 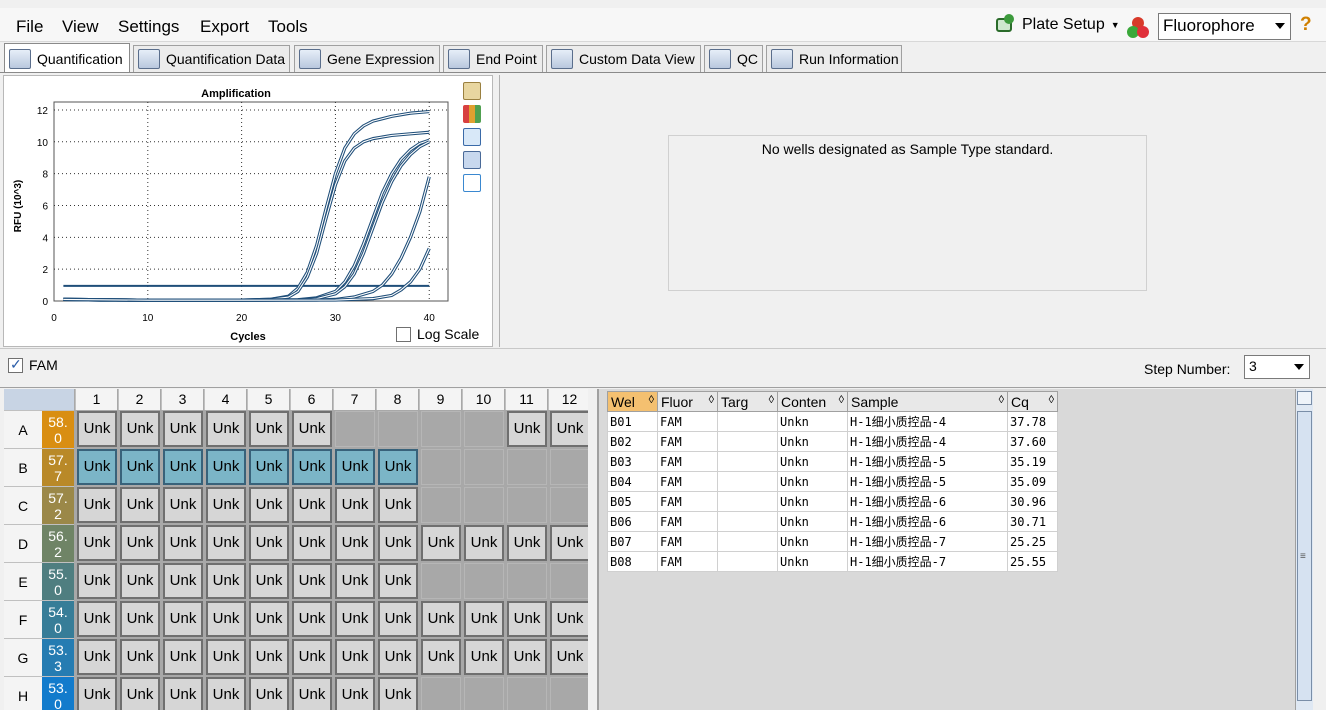 What do you see at coordinates (23, 543) in the screenshot?
I see `row-header: D` at bounding box center [23, 543].